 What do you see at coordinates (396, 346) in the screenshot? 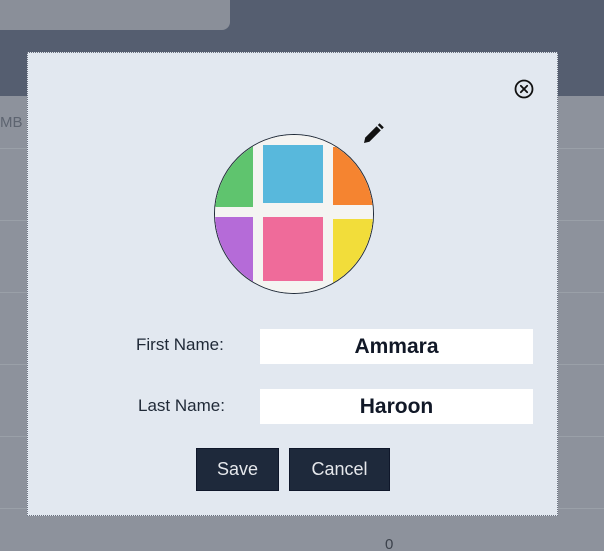
I see `first-name-input` at bounding box center [396, 346].